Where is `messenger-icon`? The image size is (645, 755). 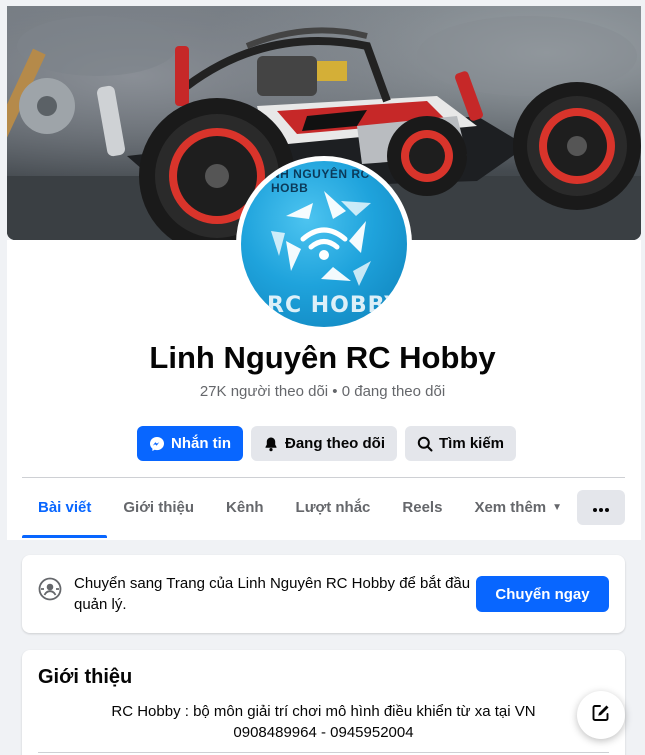 messenger-icon is located at coordinates (157, 444).